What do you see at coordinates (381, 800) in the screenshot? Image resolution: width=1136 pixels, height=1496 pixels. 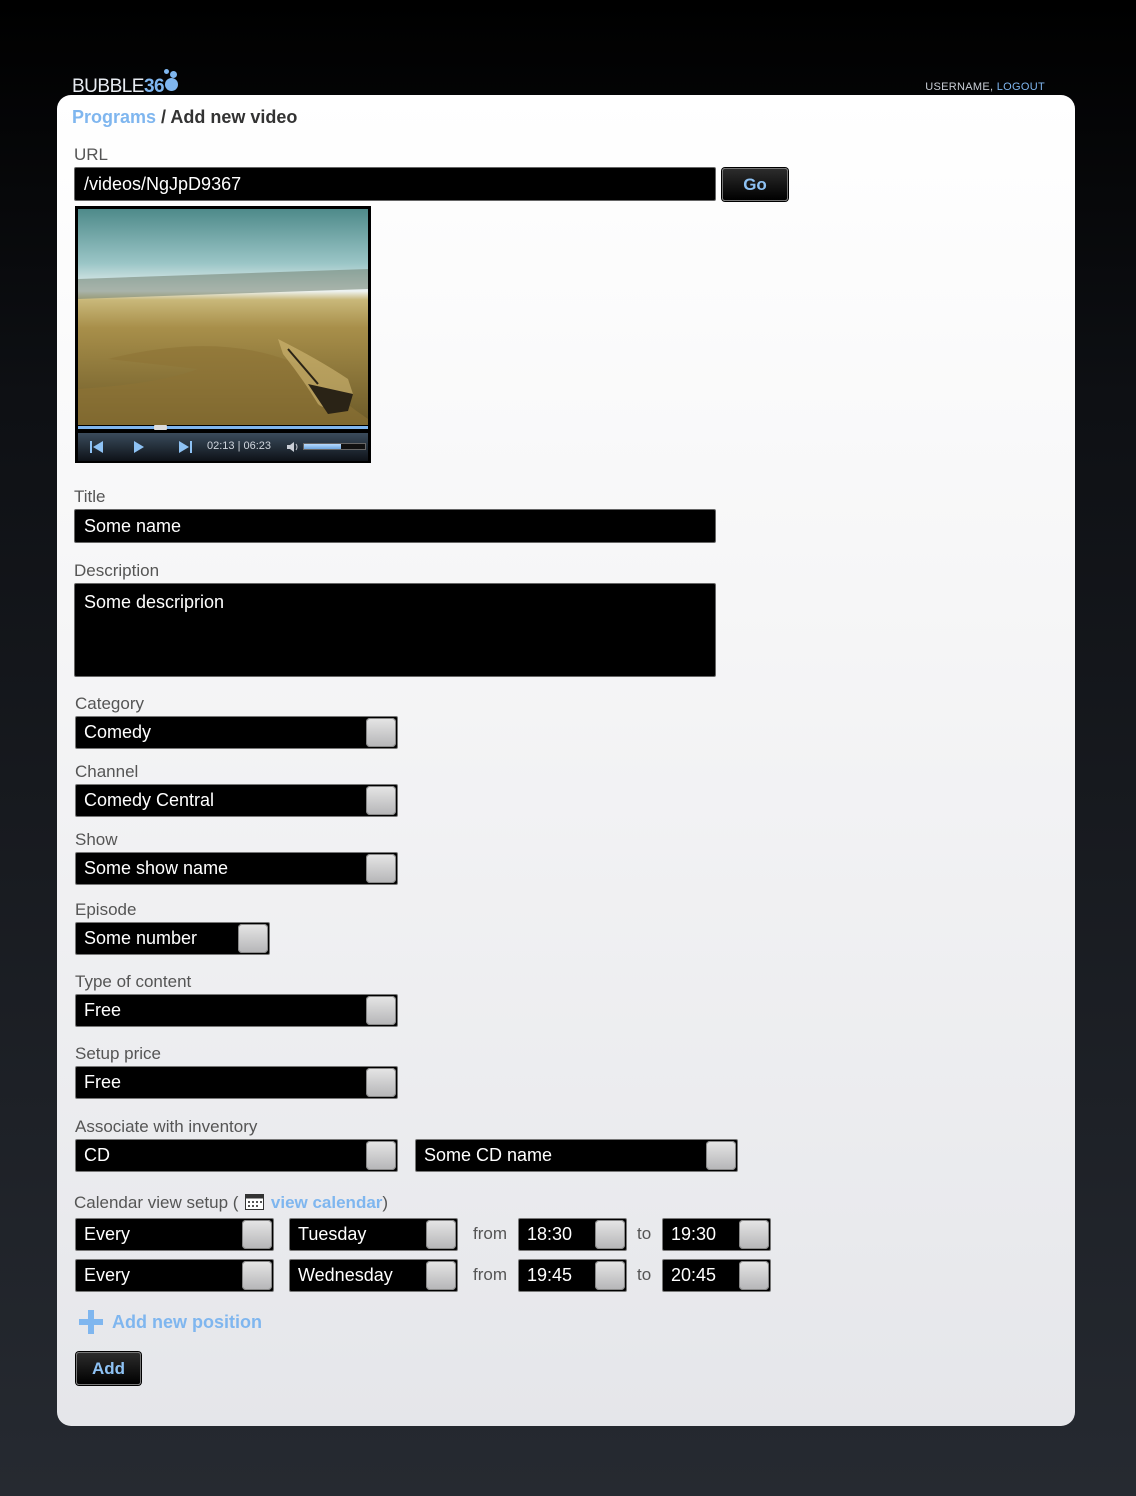 I see `channel-dropdown-button` at bounding box center [381, 800].